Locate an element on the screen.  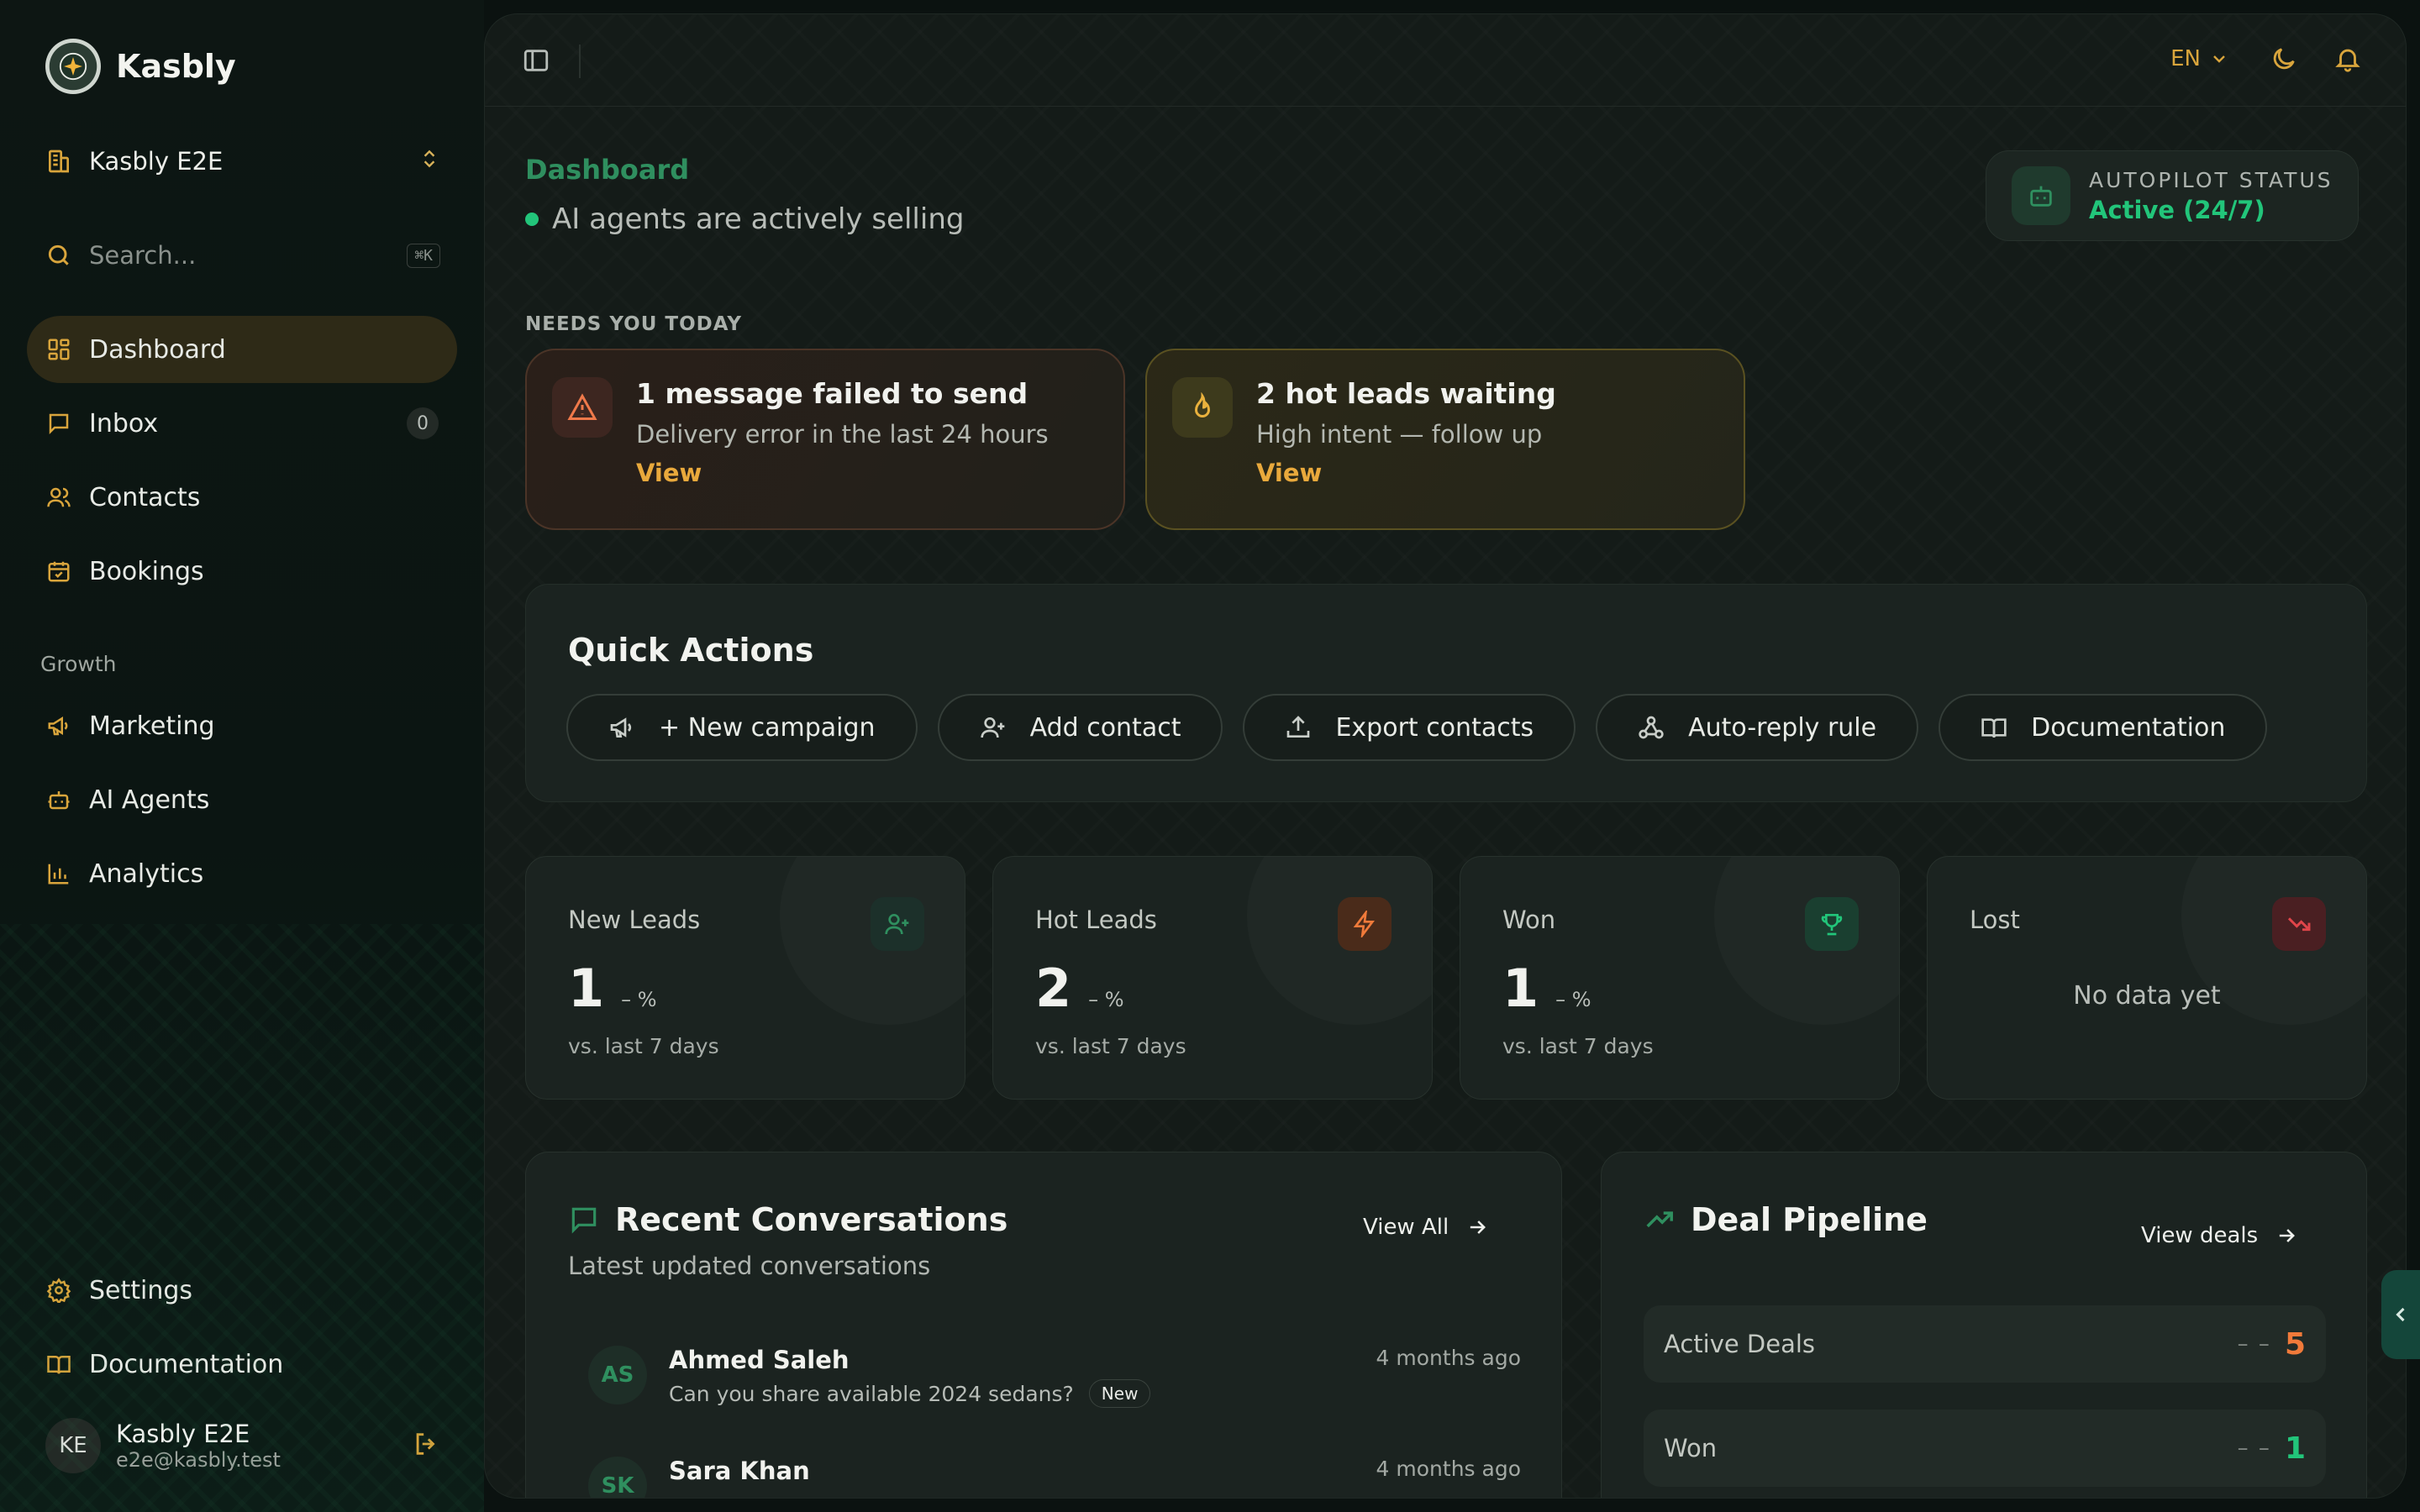
contact-name: Sara Khan is located at coordinates (739, 1471).